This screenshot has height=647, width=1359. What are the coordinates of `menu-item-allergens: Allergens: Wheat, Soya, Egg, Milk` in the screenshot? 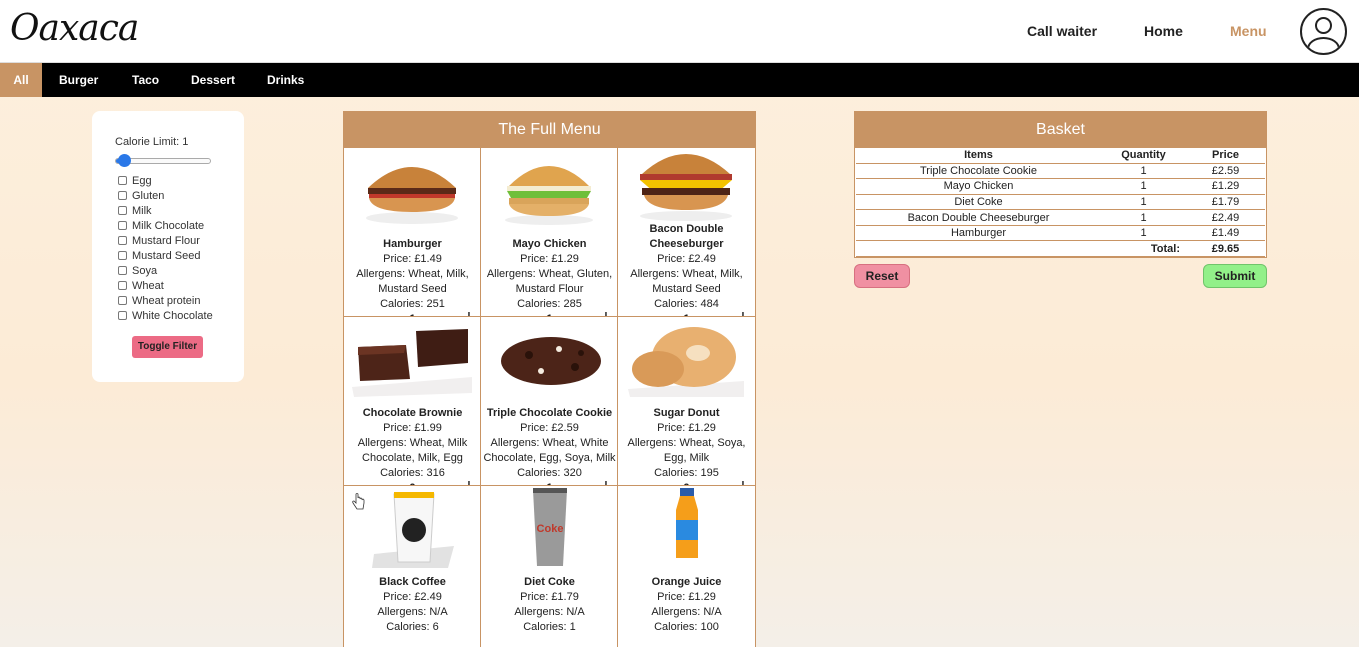 It's located at (686, 450).